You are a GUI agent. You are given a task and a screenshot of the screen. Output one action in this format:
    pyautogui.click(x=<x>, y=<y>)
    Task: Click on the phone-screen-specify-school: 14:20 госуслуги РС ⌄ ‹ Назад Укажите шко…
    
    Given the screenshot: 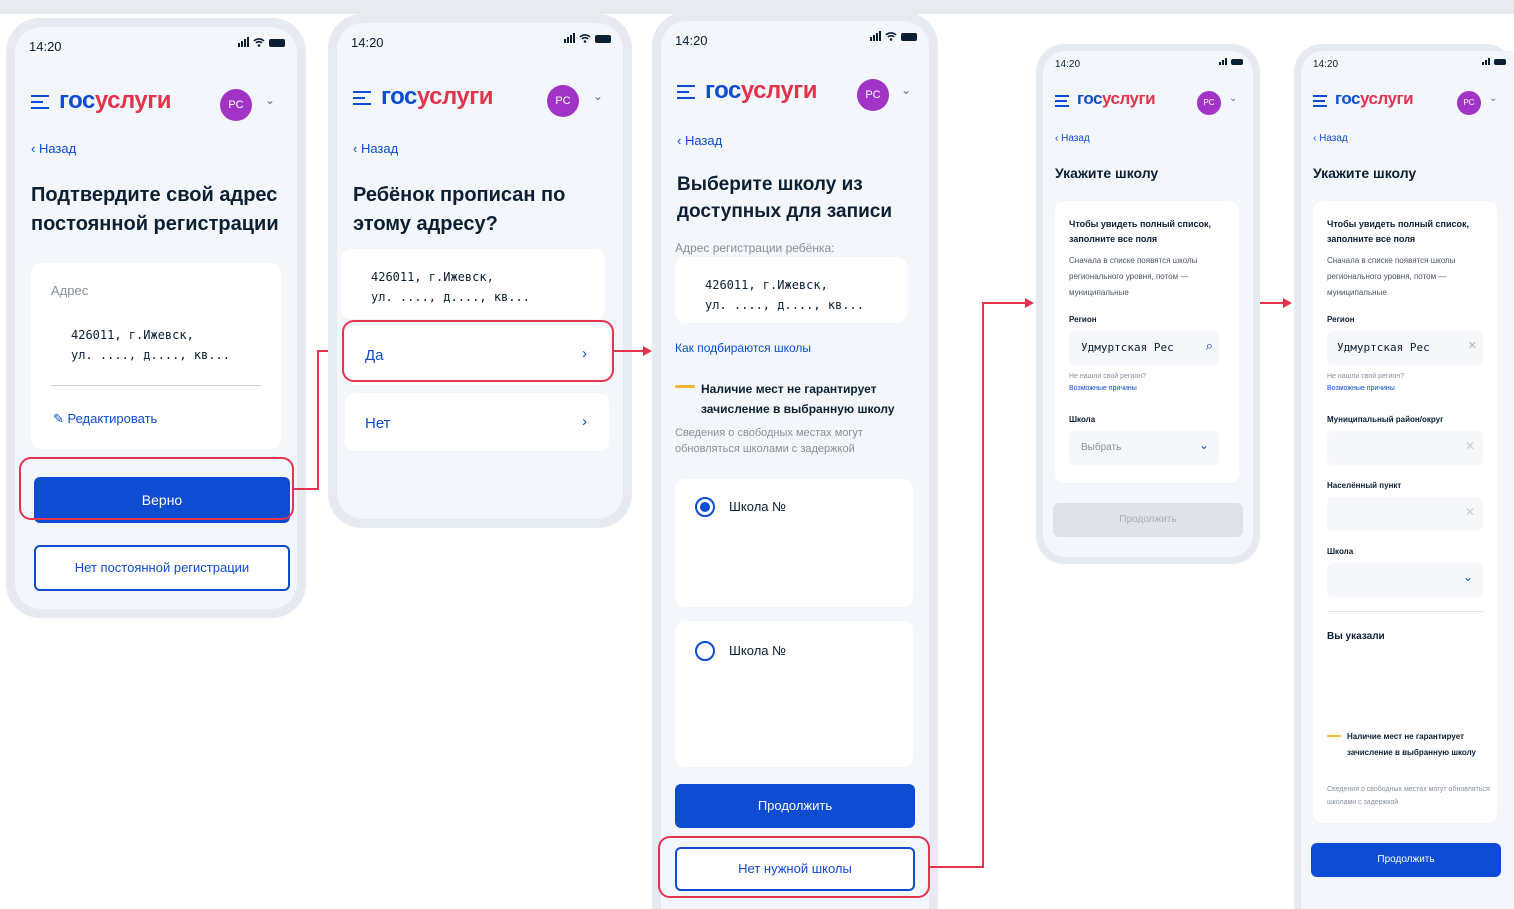 What is the action you would take?
    pyautogui.click(x=1148, y=304)
    